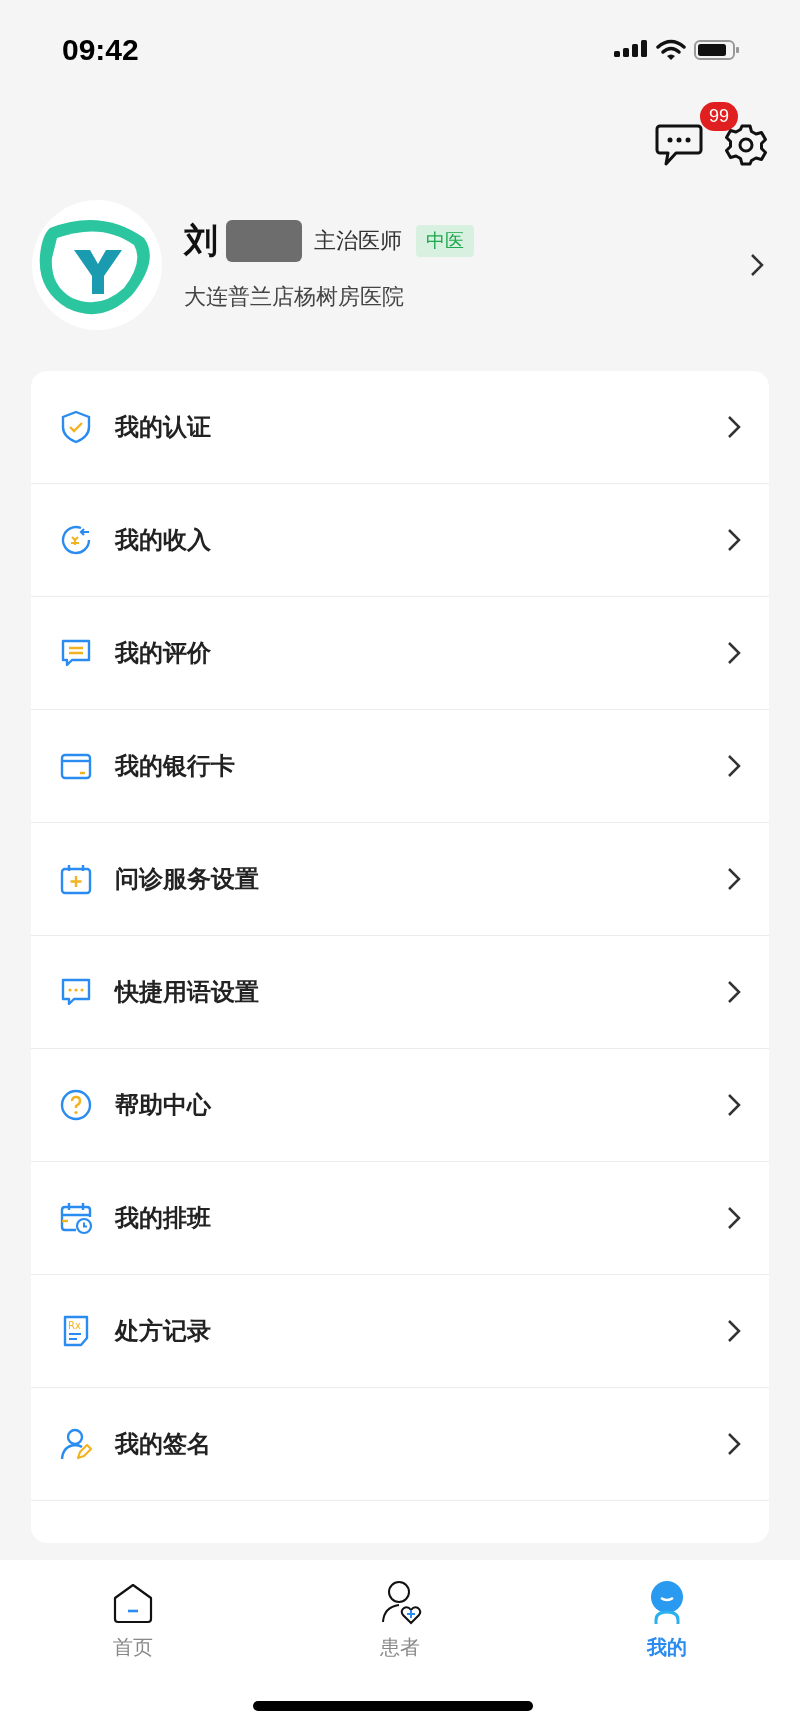 This screenshot has width=800, height=1731. What do you see at coordinates (400, 1331) in the screenshot?
I see `menu-item: Rx 处方记录` at bounding box center [400, 1331].